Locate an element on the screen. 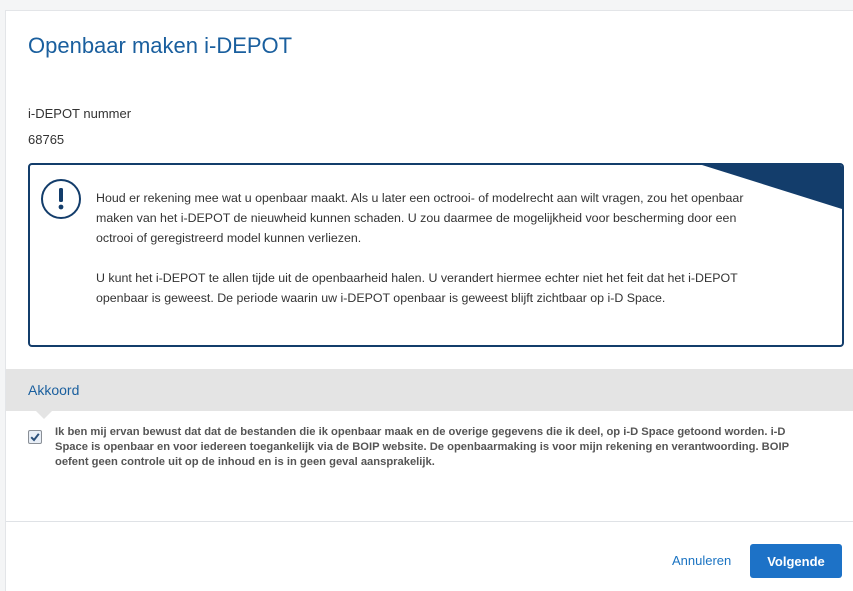 Image resolution: width=853 pixels, height=591 pixels. agreement-section-title: Akkoord is located at coordinates (54, 390).